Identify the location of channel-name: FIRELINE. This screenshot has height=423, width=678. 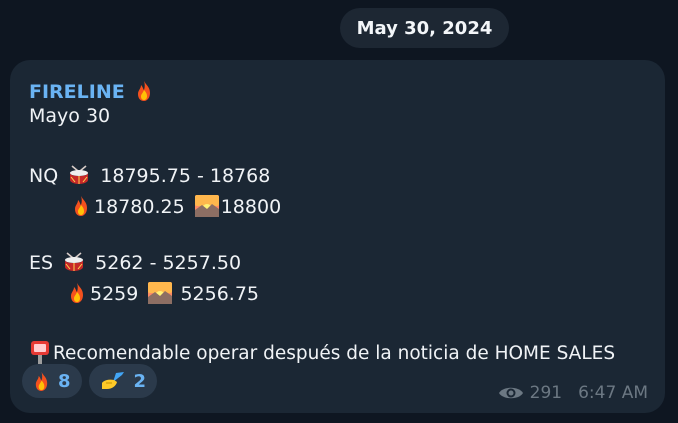
(77, 92).